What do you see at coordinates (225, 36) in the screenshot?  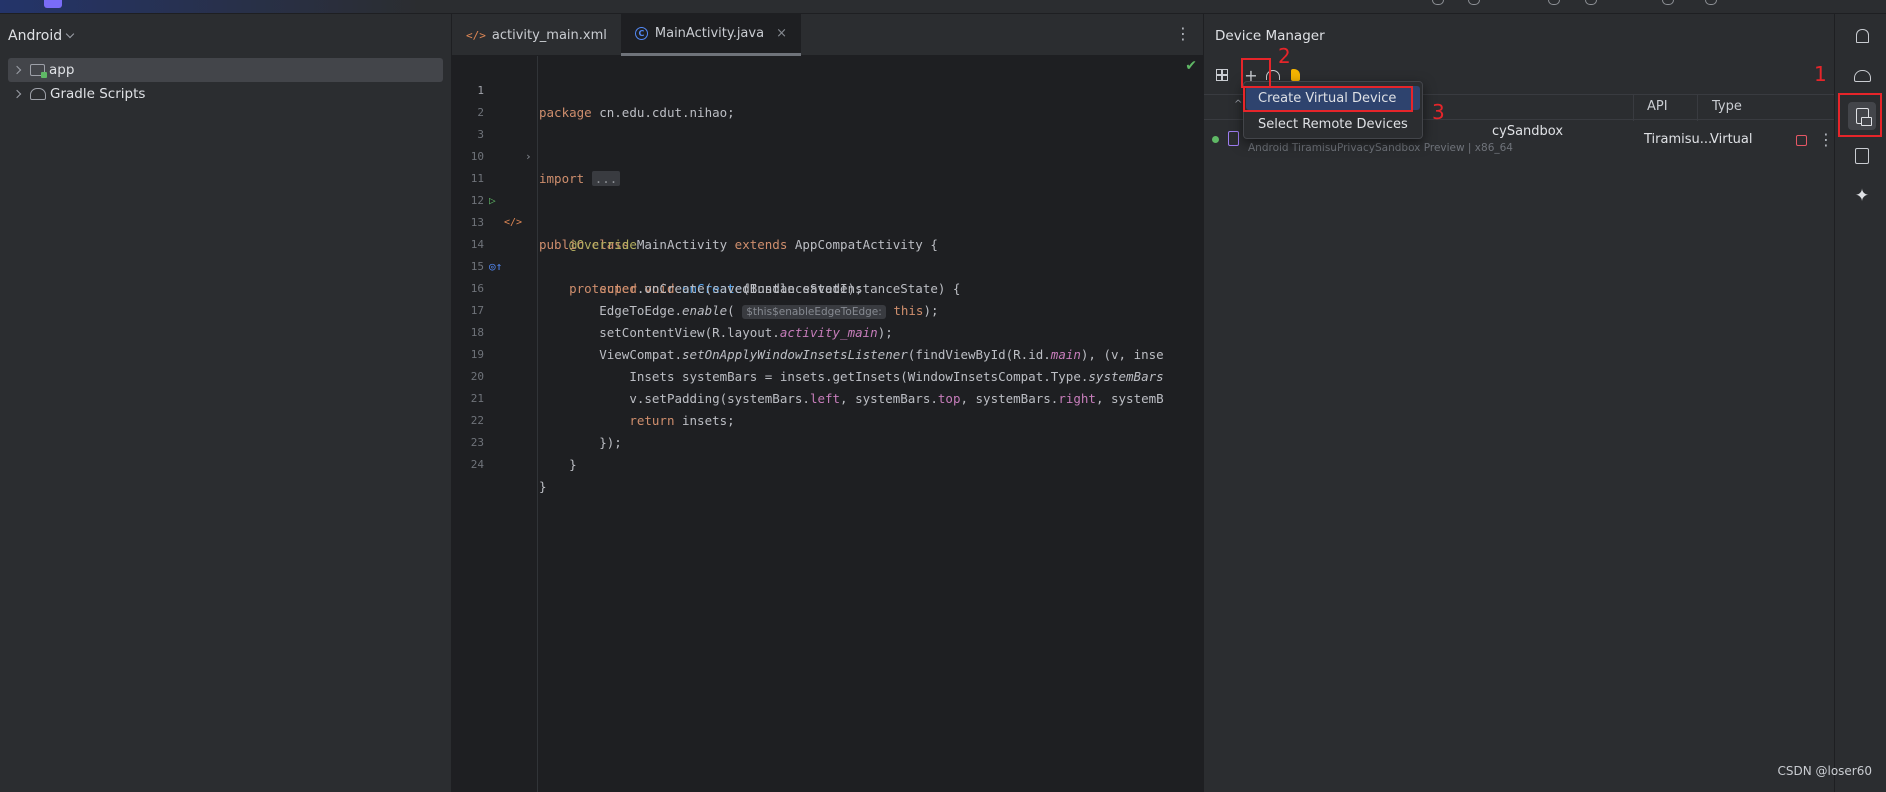 I see `project-view-selector: Android` at bounding box center [225, 36].